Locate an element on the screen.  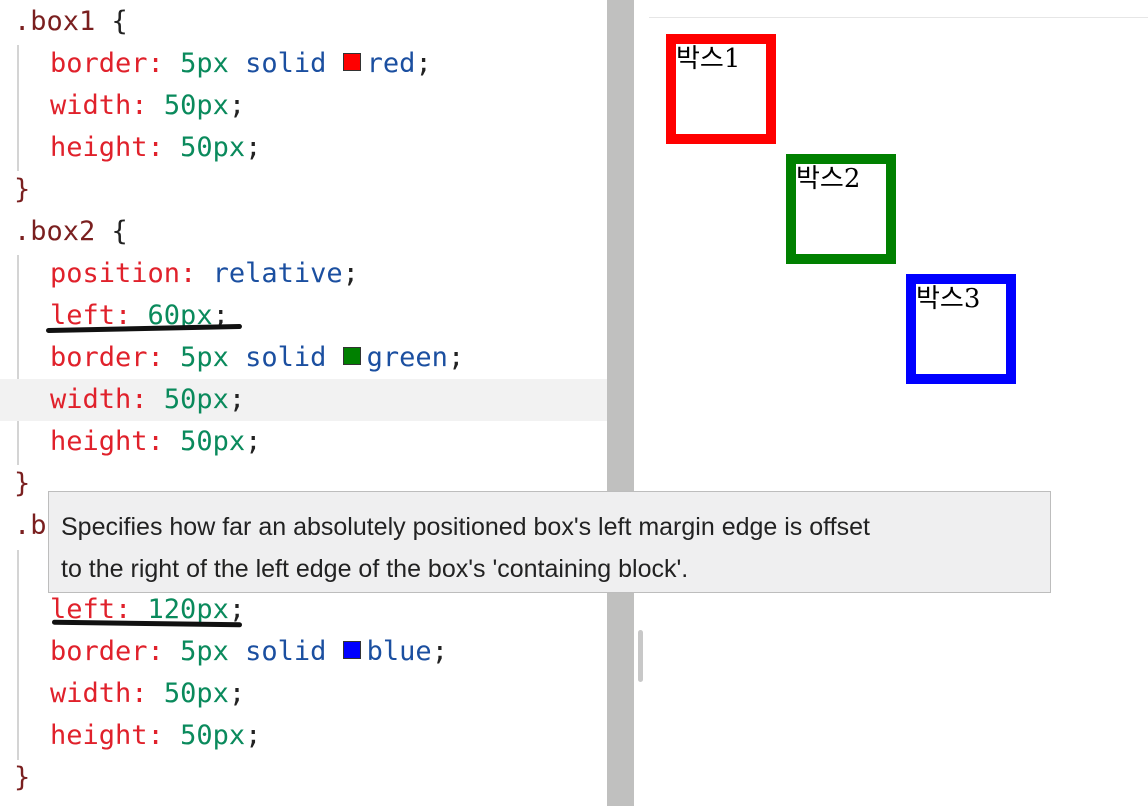
color-swatch-red is located at coordinates (351, 62).